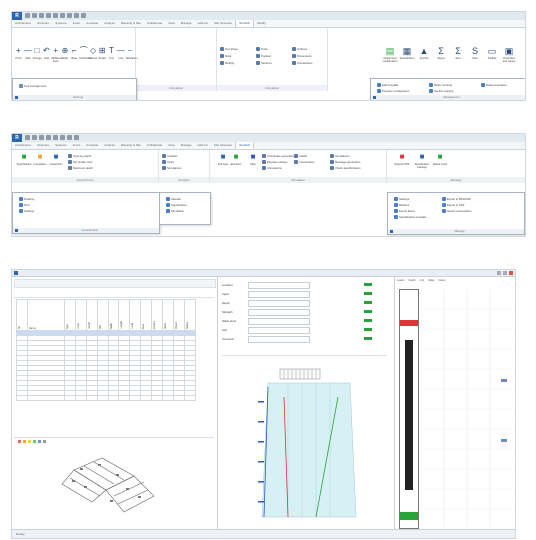  What do you see at coordinates (229, 49) in the screenshot?
I see `annotation-text-rows: Text Rows` at bounding box center [229, 49].